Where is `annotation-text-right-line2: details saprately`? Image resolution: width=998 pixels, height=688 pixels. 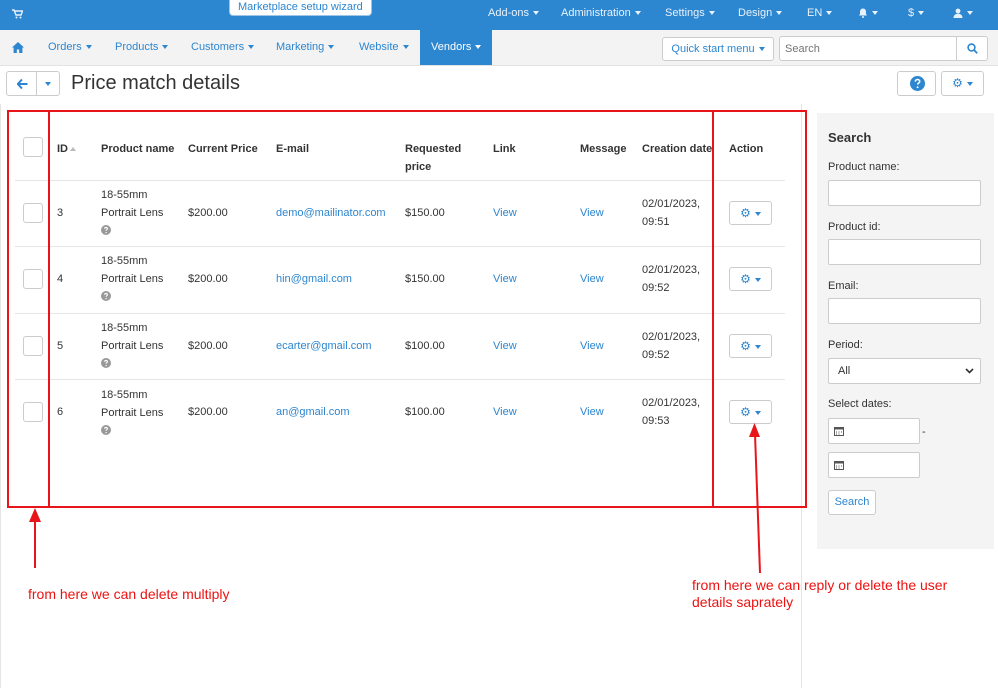
annotation-text-right-line2: details saprately is located at coordinates (743, 602).